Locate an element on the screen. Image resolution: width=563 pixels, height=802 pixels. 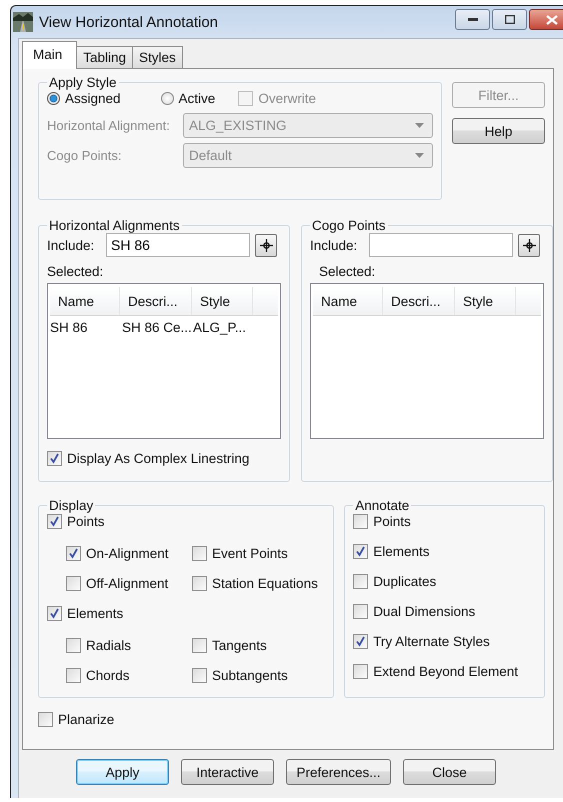
group-title: Annotate is located at coordinates (382, 505).